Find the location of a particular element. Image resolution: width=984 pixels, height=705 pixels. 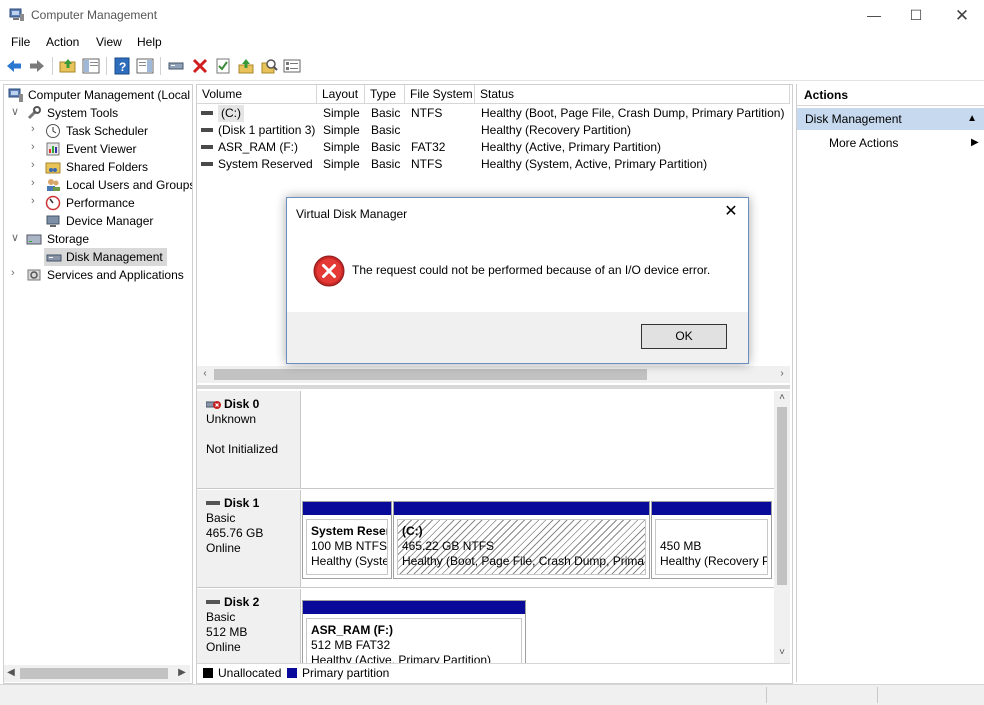

column-header-layout: Layout is located at coordinates (341, 94).